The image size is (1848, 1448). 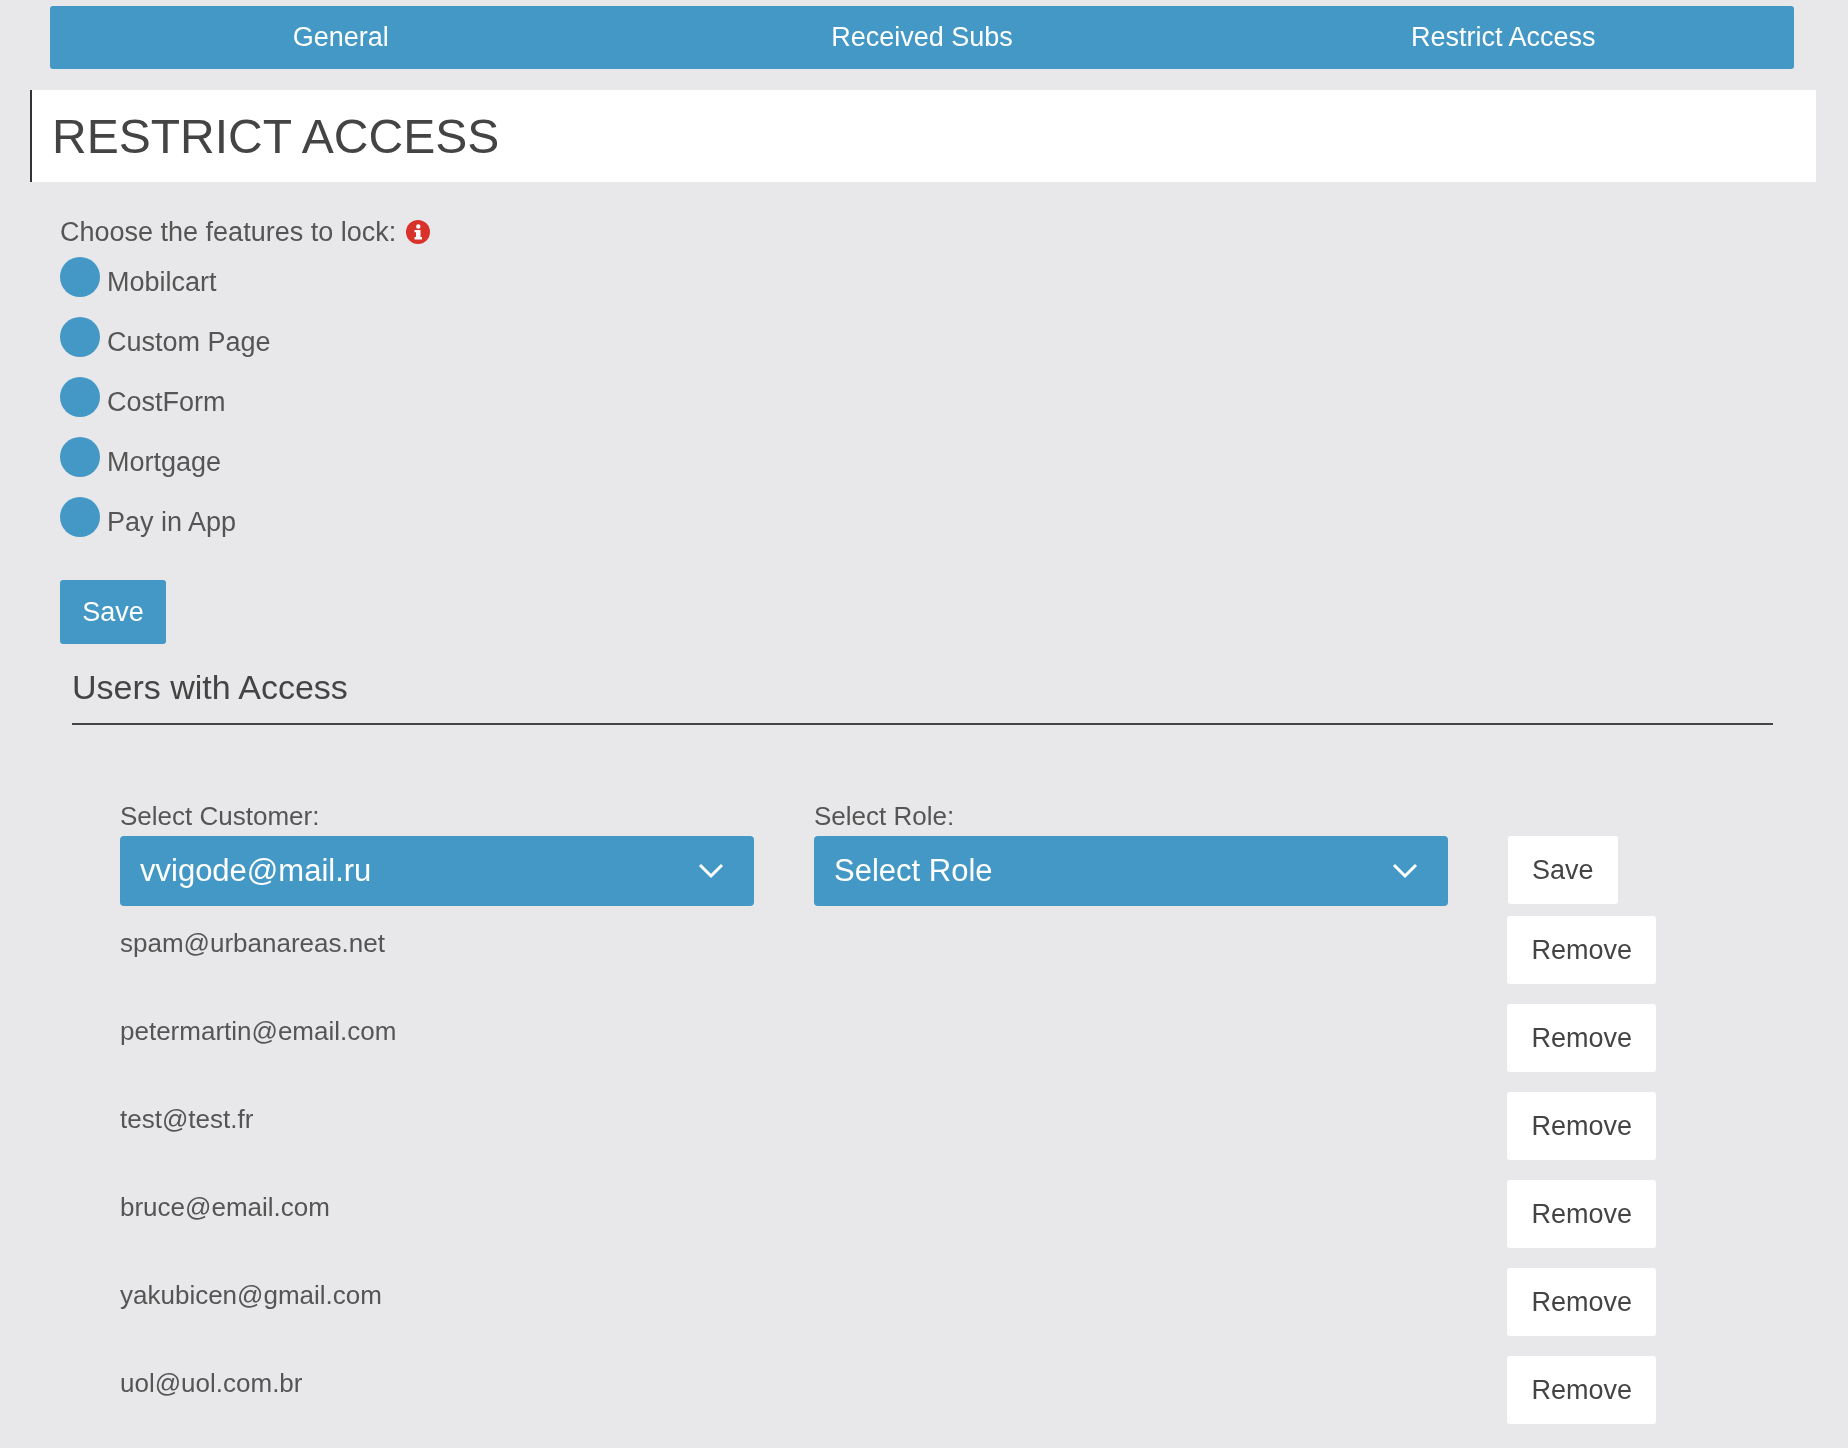 What do you see at coordinates (418, 232) in the screenshot?
I see `info-icon` at bounding box center [418, 232].